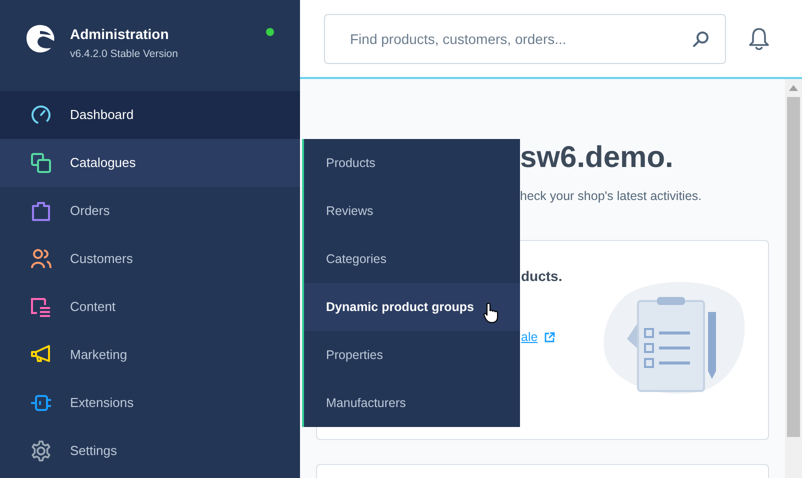  I want to click on greeting-heading: sw6.demo., so click(597, 158).